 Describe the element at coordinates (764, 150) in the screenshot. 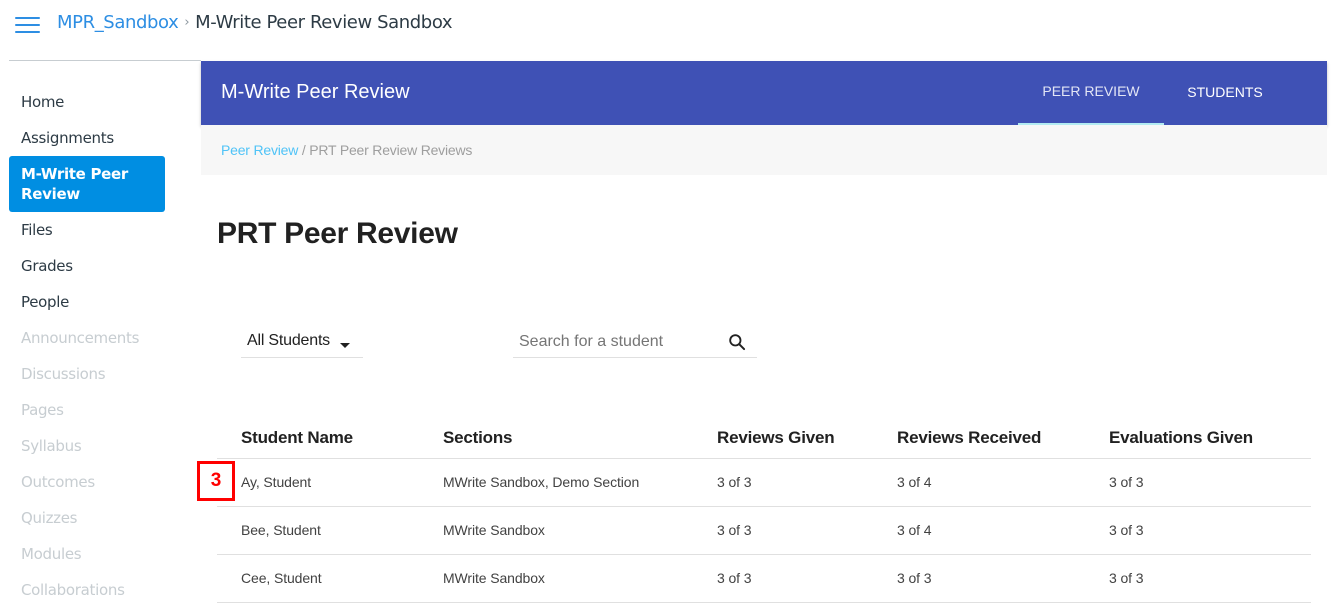

I see `app-breadcrumb-bar: Peer Review / PRT Peer Review Reviews` at that location.